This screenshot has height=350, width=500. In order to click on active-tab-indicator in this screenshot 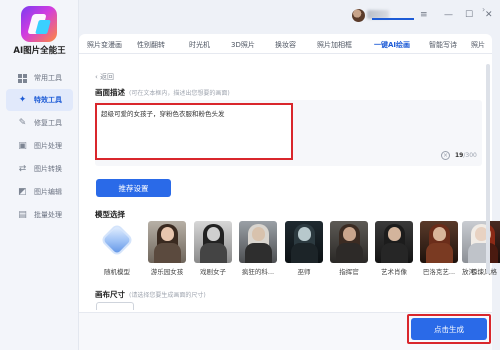, I will do `click(393, 19)`.